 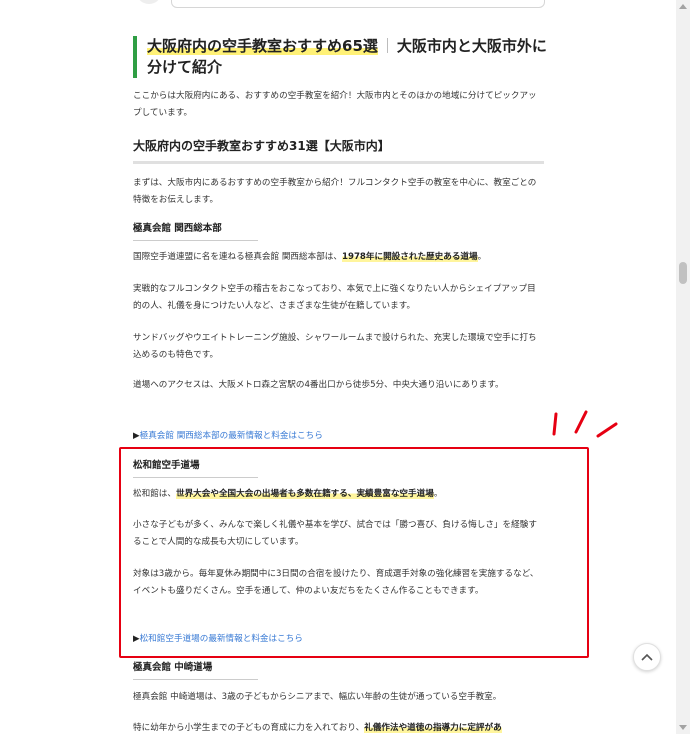 What do you see at coordinates (683, 273) in the screenshot?
I see `scrollbar-thumb` at bounding box center [683, 273].